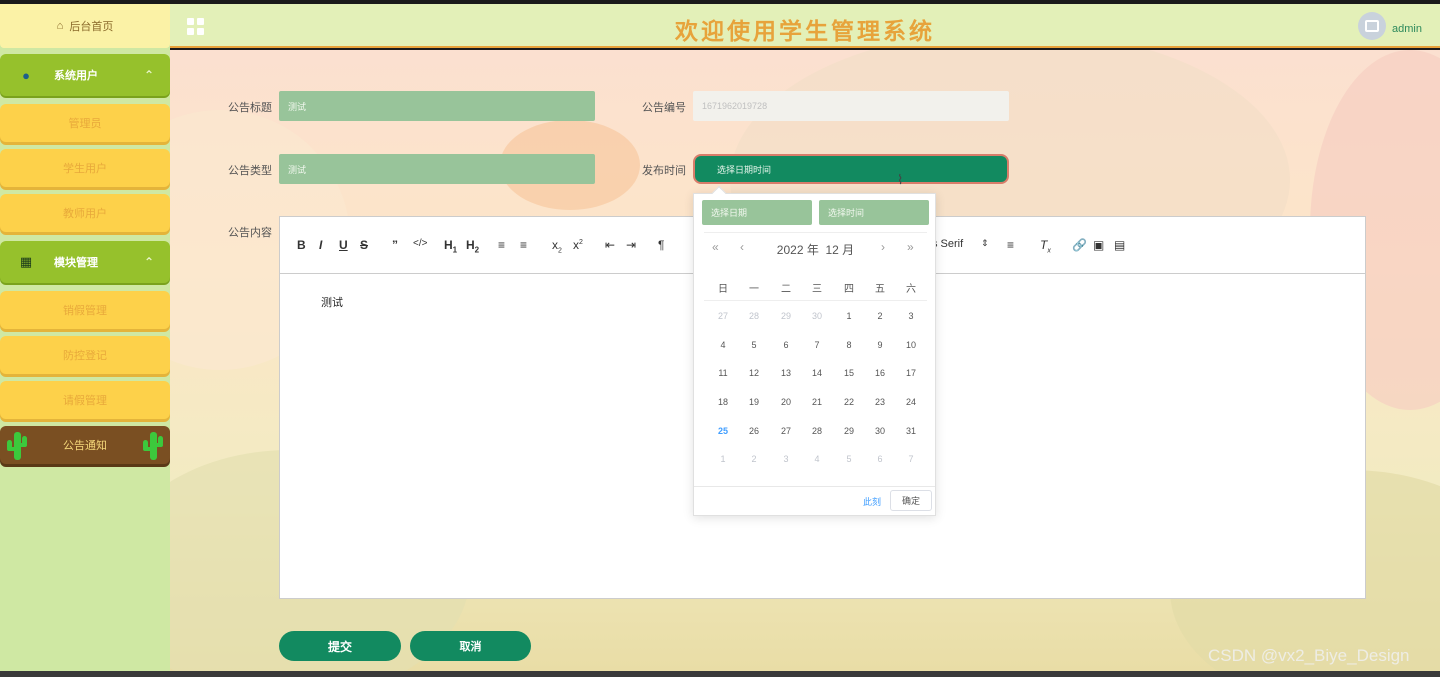  Describe the element at coordinates (578, 245) in the screenshot. I see `superscript-icon: x2` at that location.